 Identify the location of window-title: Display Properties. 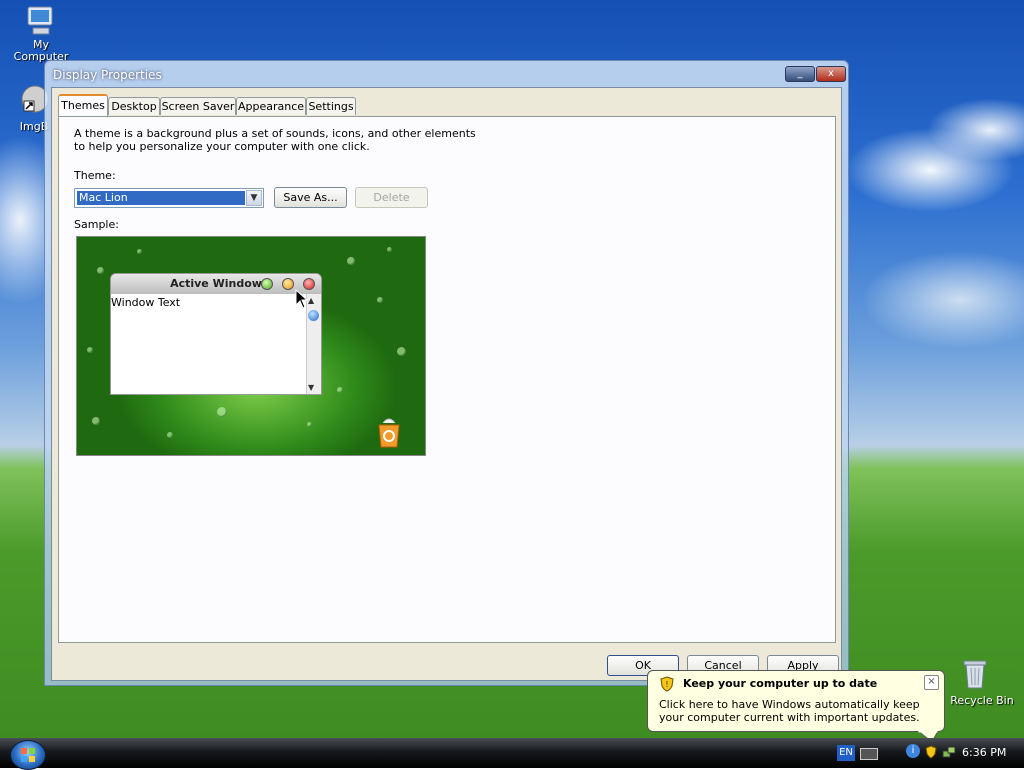
(107, 75).